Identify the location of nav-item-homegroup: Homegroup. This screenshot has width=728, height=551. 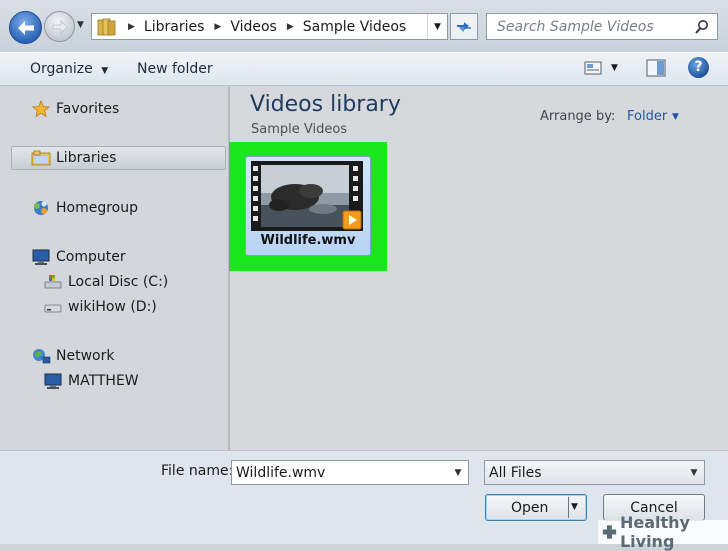
(84, 208).